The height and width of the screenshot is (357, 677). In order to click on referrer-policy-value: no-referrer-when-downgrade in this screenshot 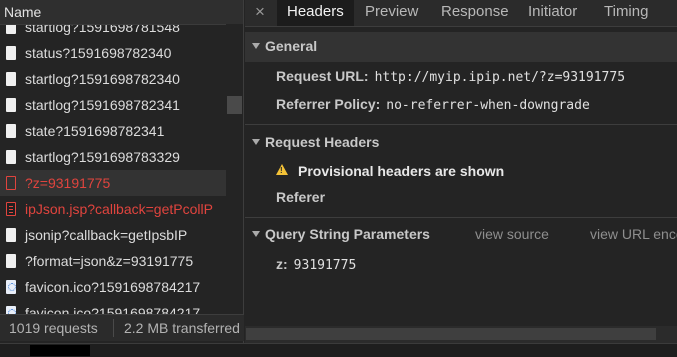, I will do `click(488, 105)`.